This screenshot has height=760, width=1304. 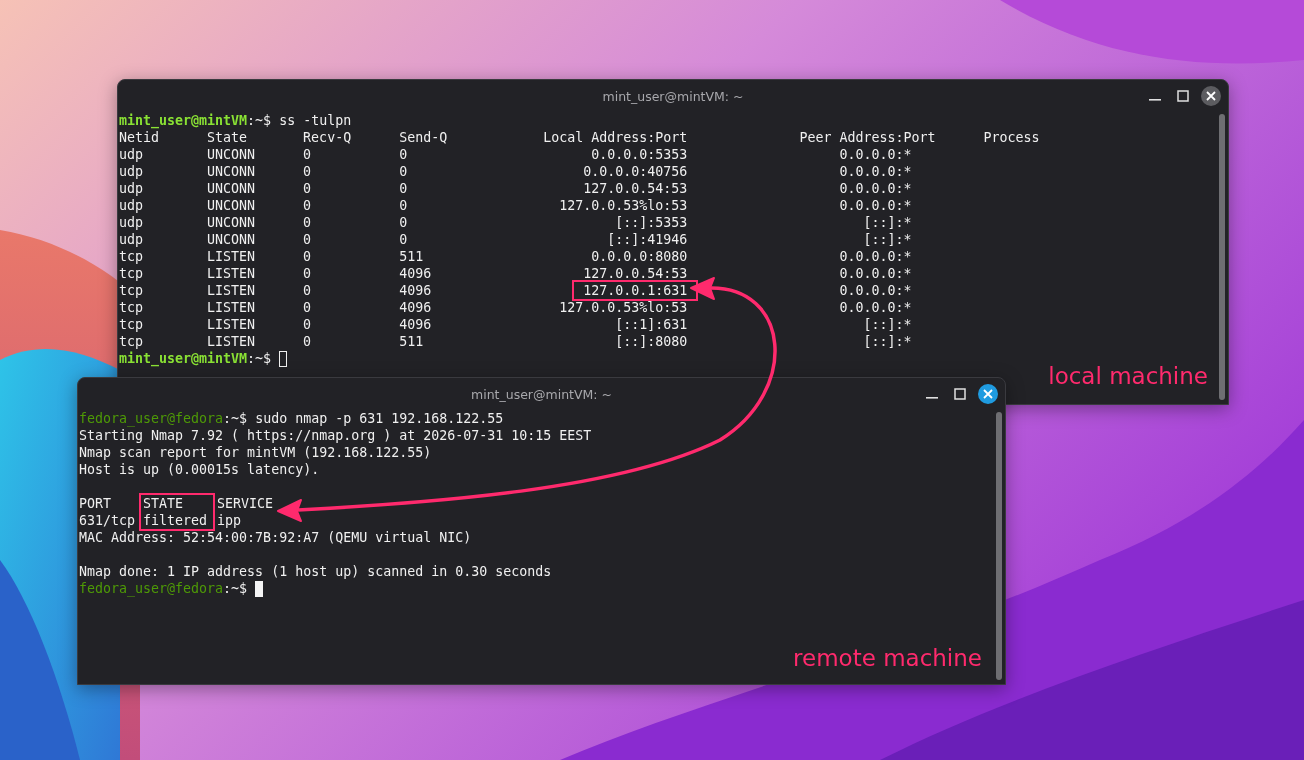 What do you see at coordinates (1011, 137) in the screenshot?
I see `column-header: Process` at bounding box center [1011, 137].